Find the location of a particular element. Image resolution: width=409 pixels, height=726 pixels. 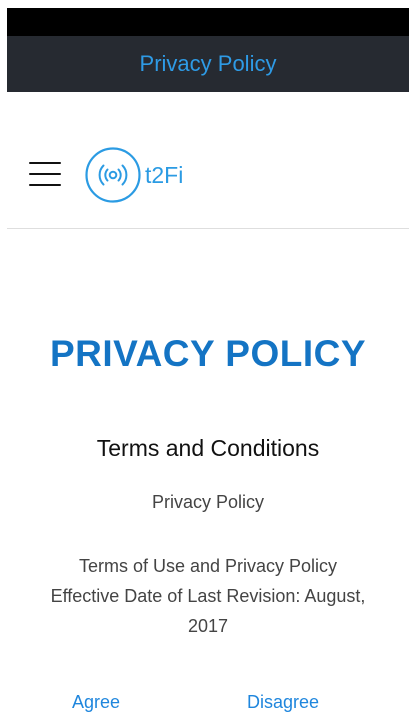

disagree-button: Disagree is located at coordinates (283, 702).